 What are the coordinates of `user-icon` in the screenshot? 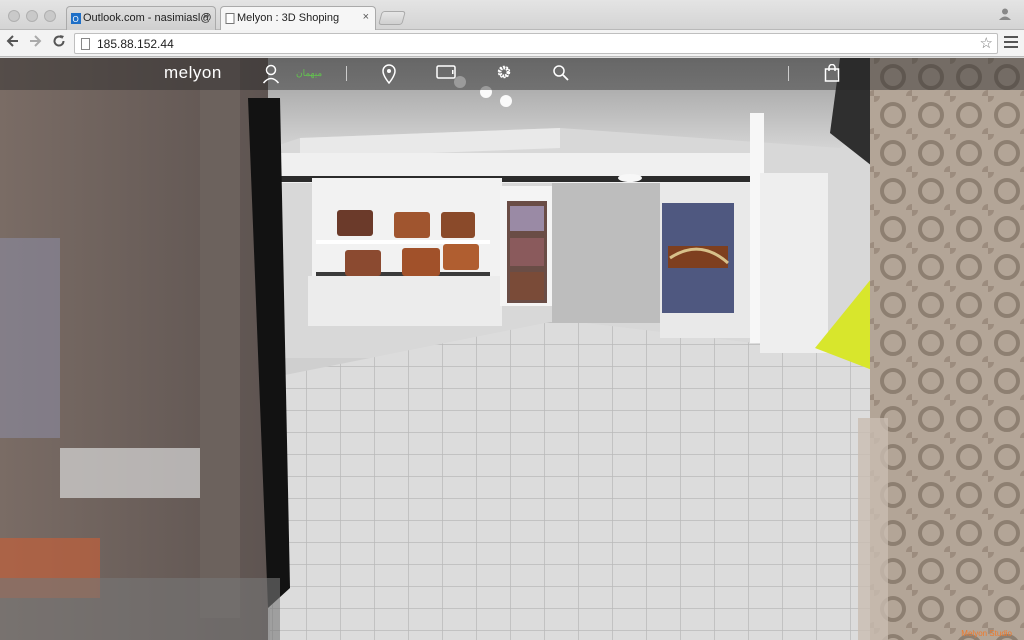 It's located at (271, 76).